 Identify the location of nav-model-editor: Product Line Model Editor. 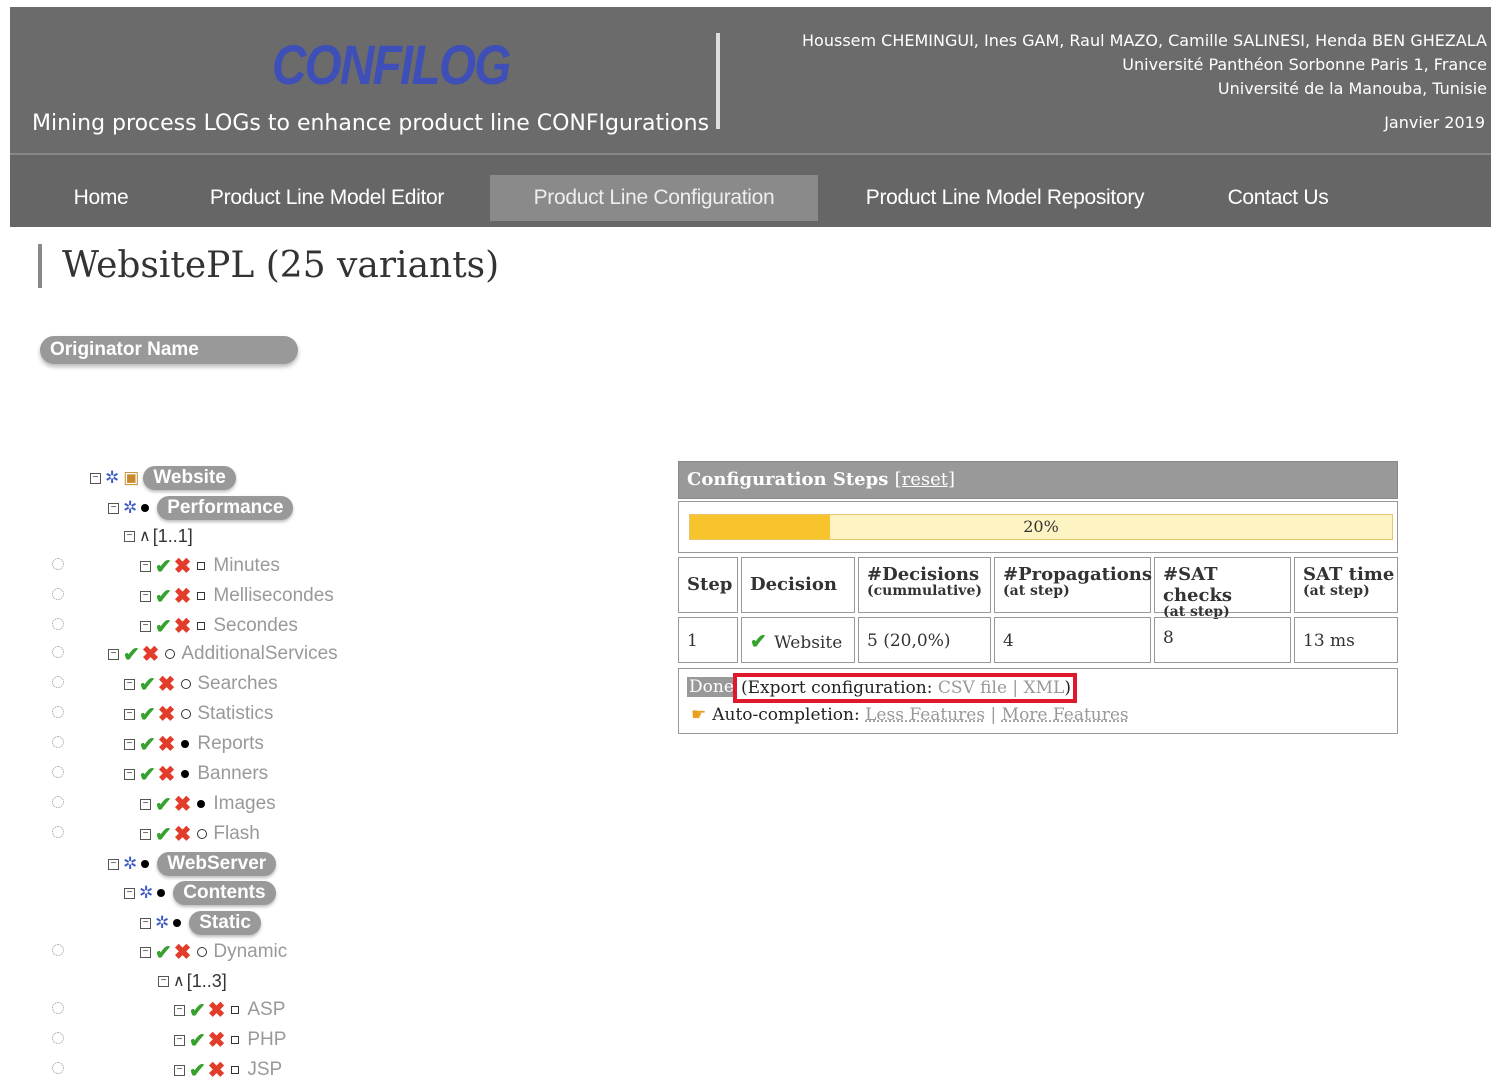
(327, 198).